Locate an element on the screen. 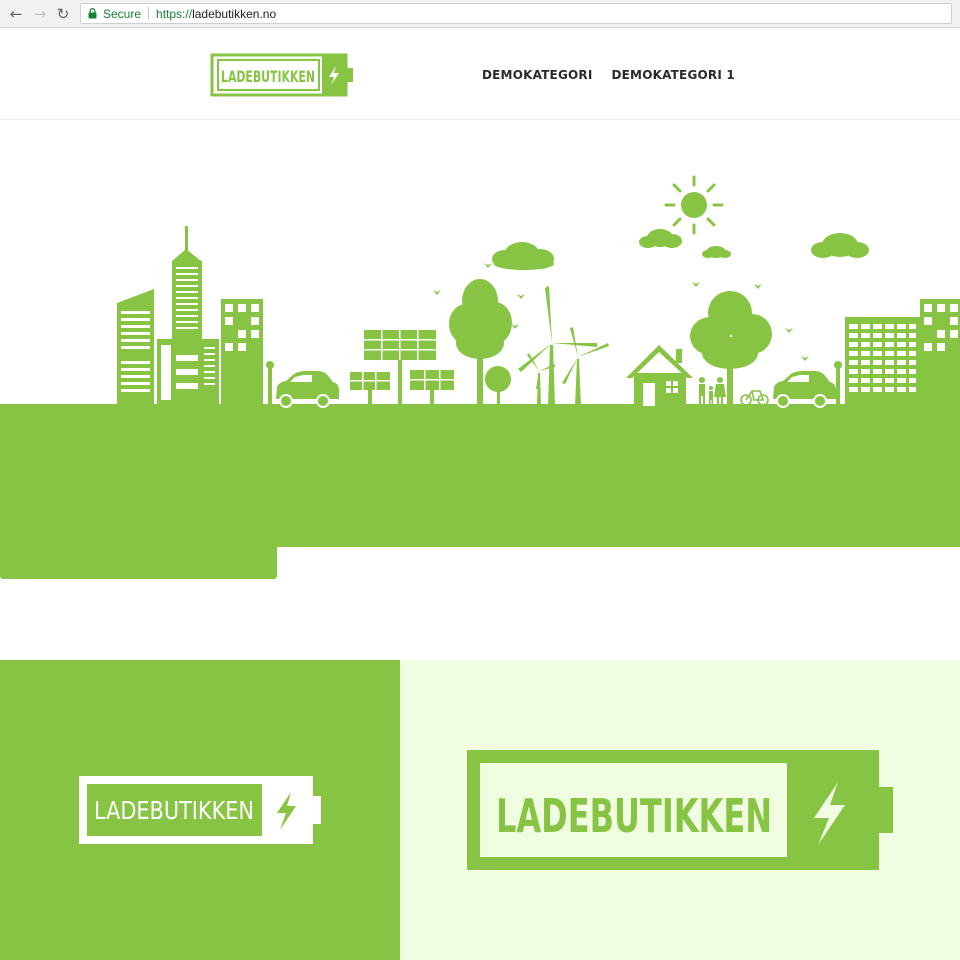 The width and height of the screenshot is (960, 960). ev-charger-left is located at coordinates (270, 383).